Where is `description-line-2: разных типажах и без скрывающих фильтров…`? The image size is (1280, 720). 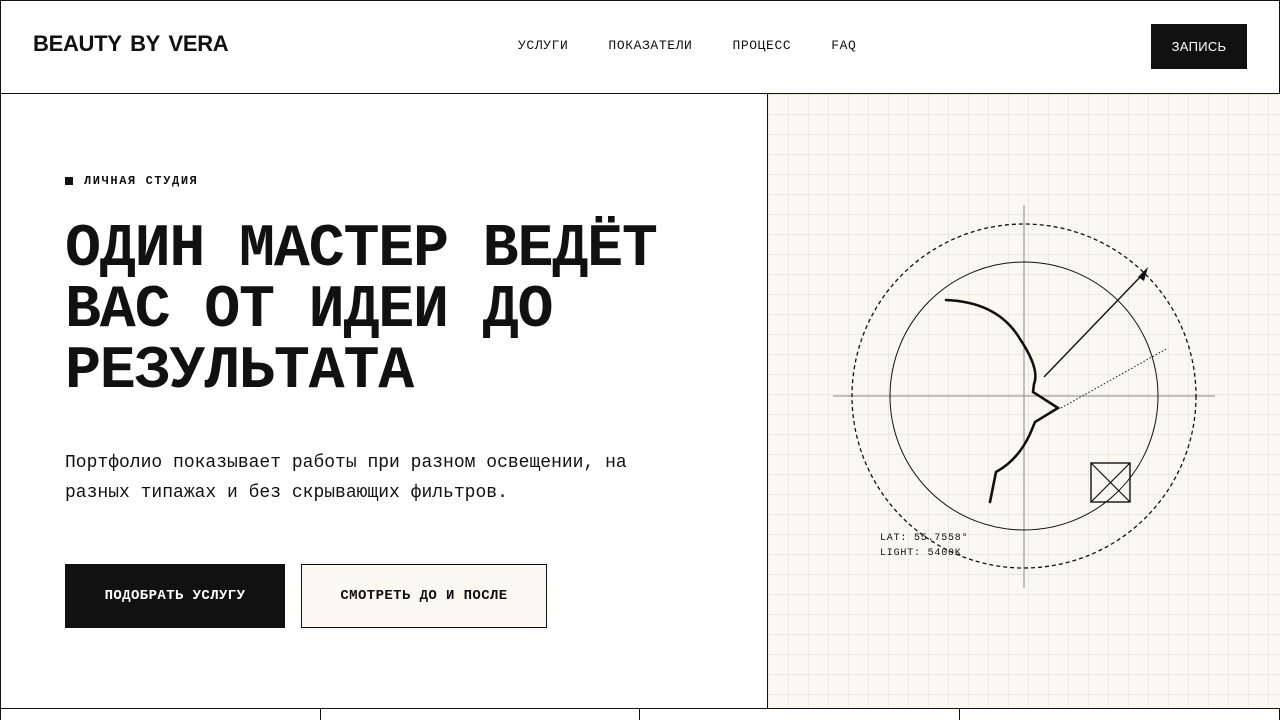 description-line-2: разных типажах и без скрывающих фильтров… is located at coordinates (286, 493).